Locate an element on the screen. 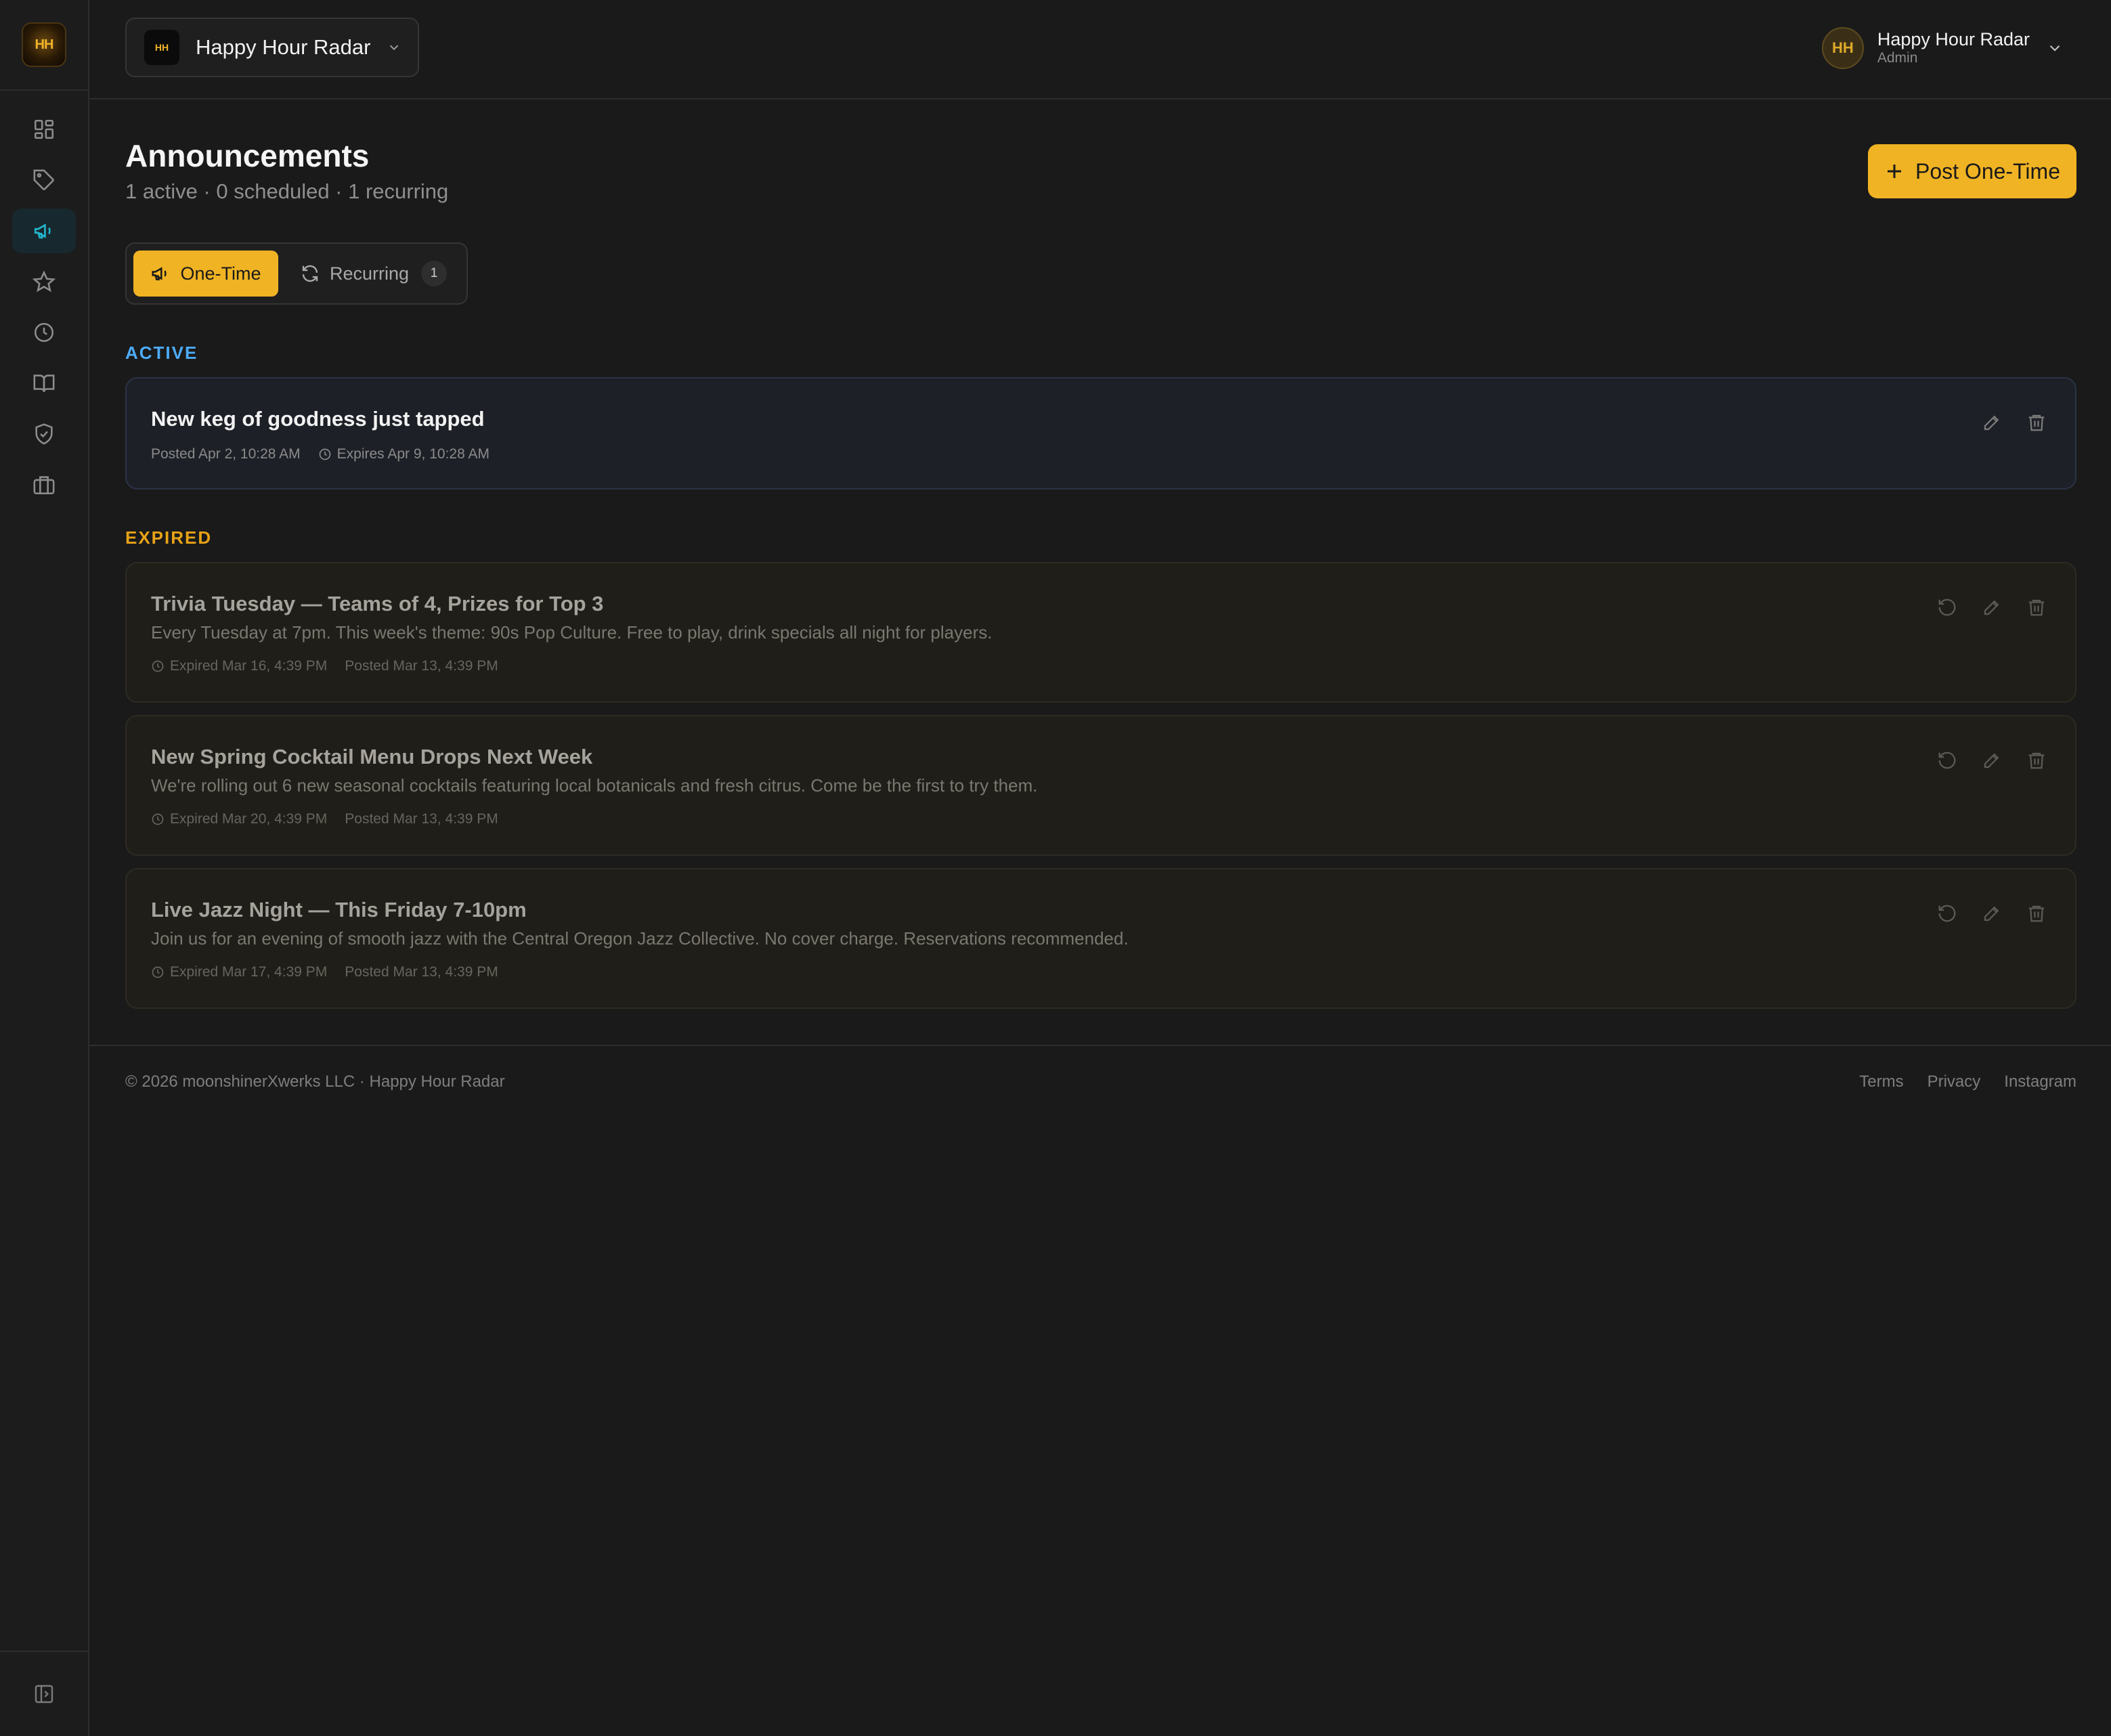 Image resolution: width=2111 pixels, height=1736 pixels. announcement-title: New keg of goodness just tapped is located at coordinates (318, 419).